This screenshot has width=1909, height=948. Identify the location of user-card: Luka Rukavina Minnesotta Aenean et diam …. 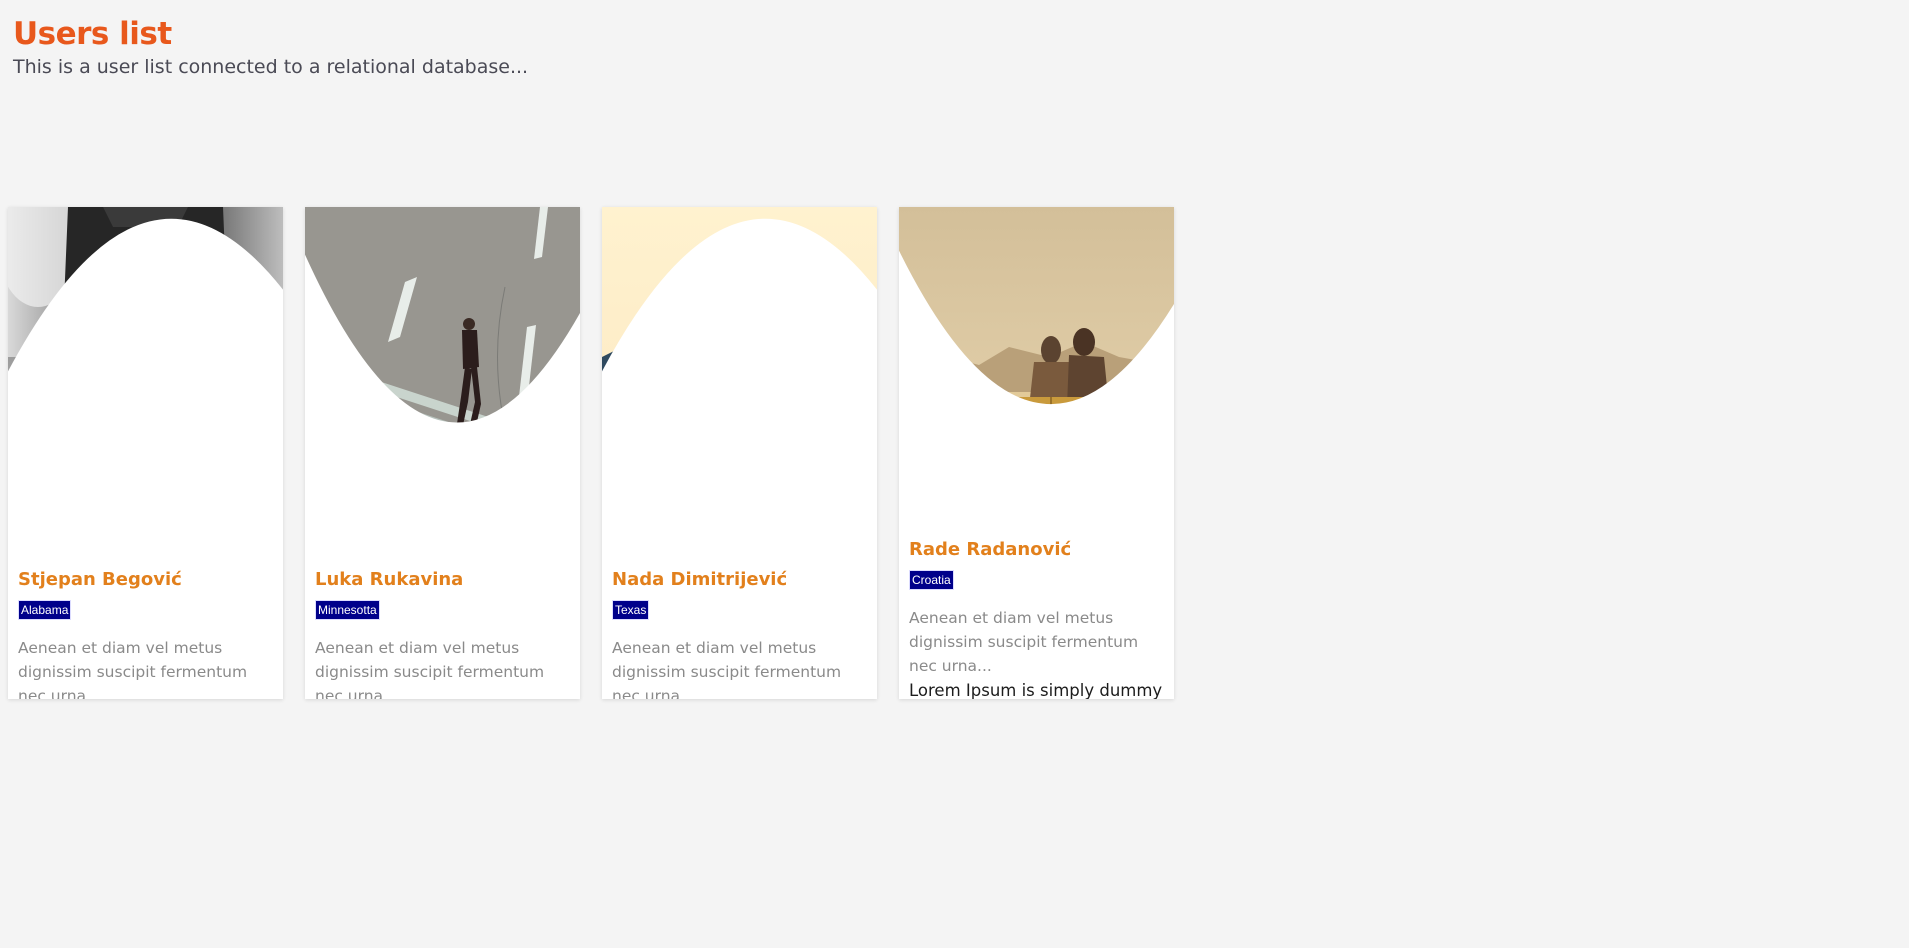
(442, 453).